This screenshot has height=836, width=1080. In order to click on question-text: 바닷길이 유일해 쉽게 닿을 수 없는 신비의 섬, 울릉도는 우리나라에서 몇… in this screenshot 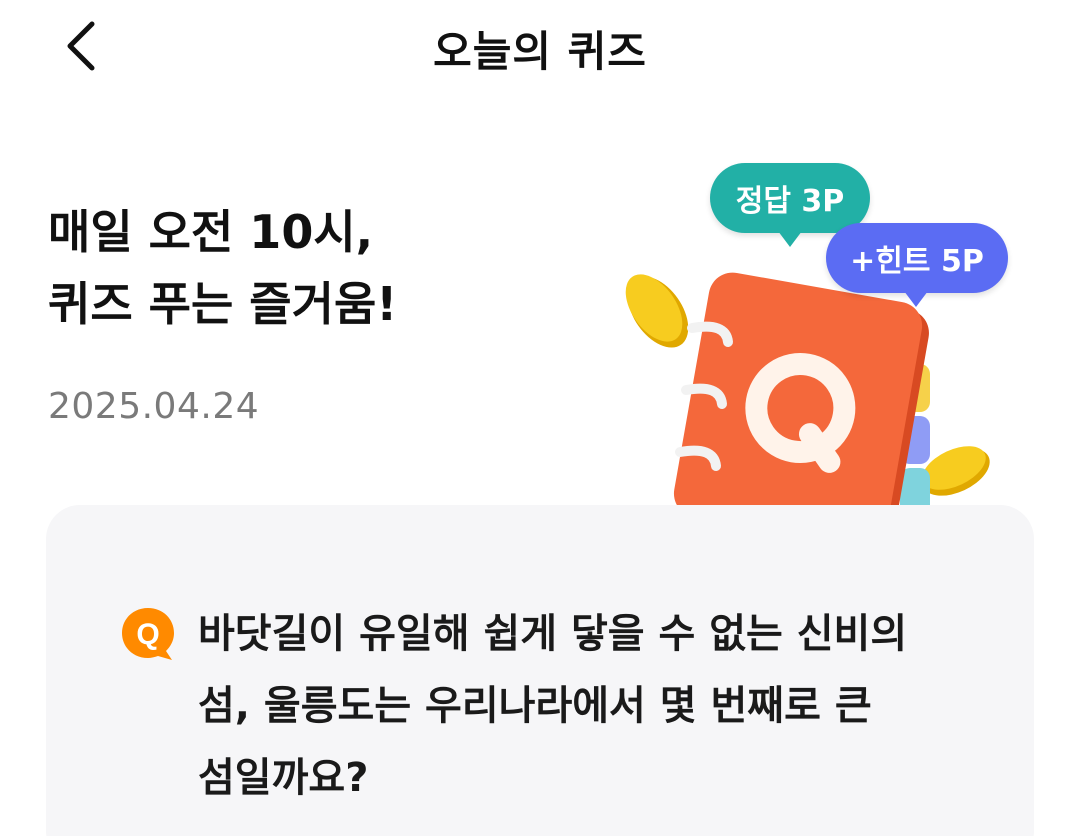, I will do `click(553, 706)`.